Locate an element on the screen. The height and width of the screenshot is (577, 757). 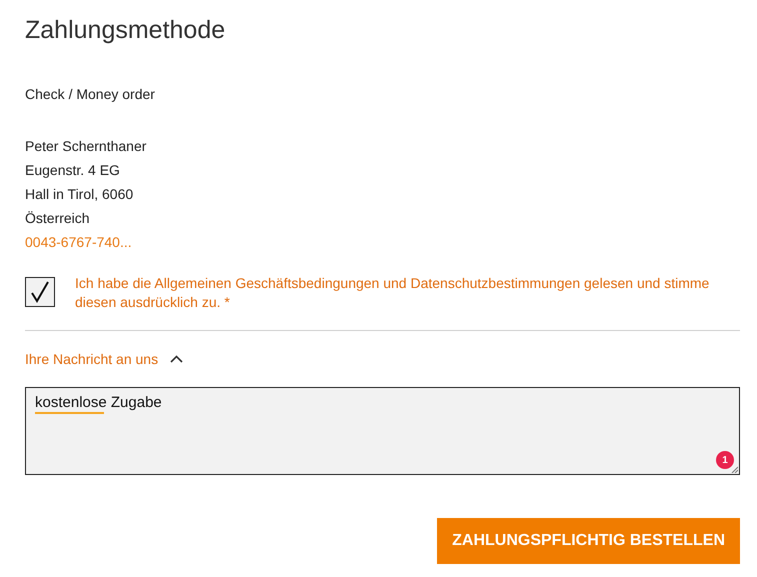
payment-method: Check / Money order is located at coordinates (90, 94).